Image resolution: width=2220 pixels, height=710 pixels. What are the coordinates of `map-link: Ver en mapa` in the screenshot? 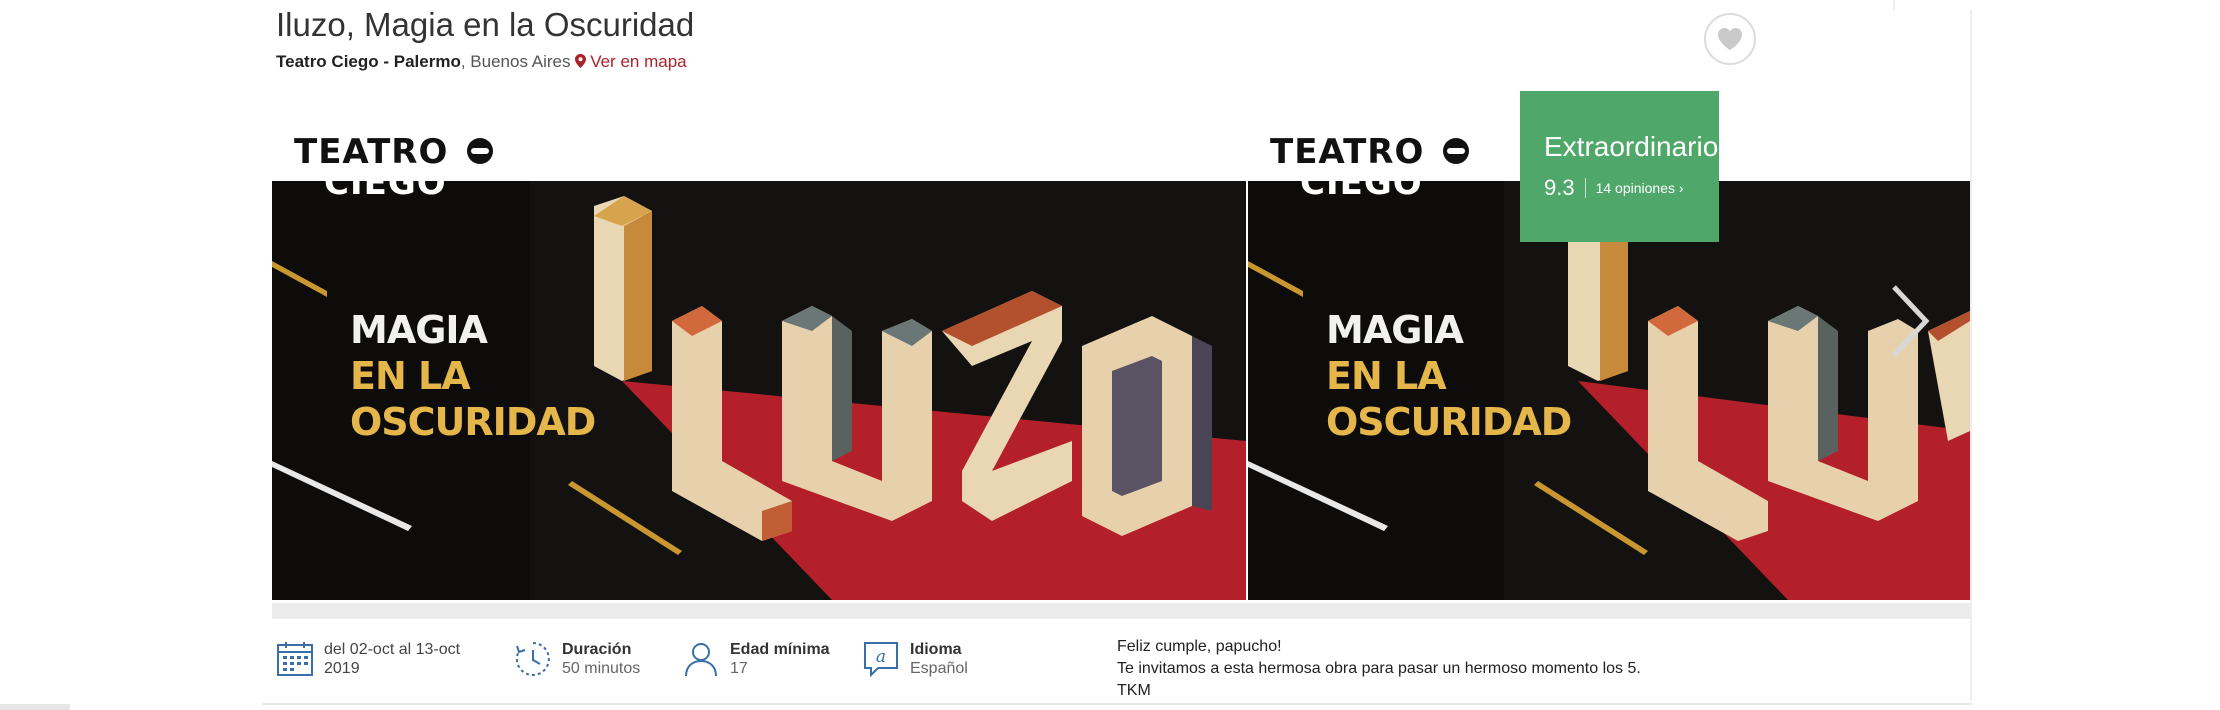 It's located at (638, 61).